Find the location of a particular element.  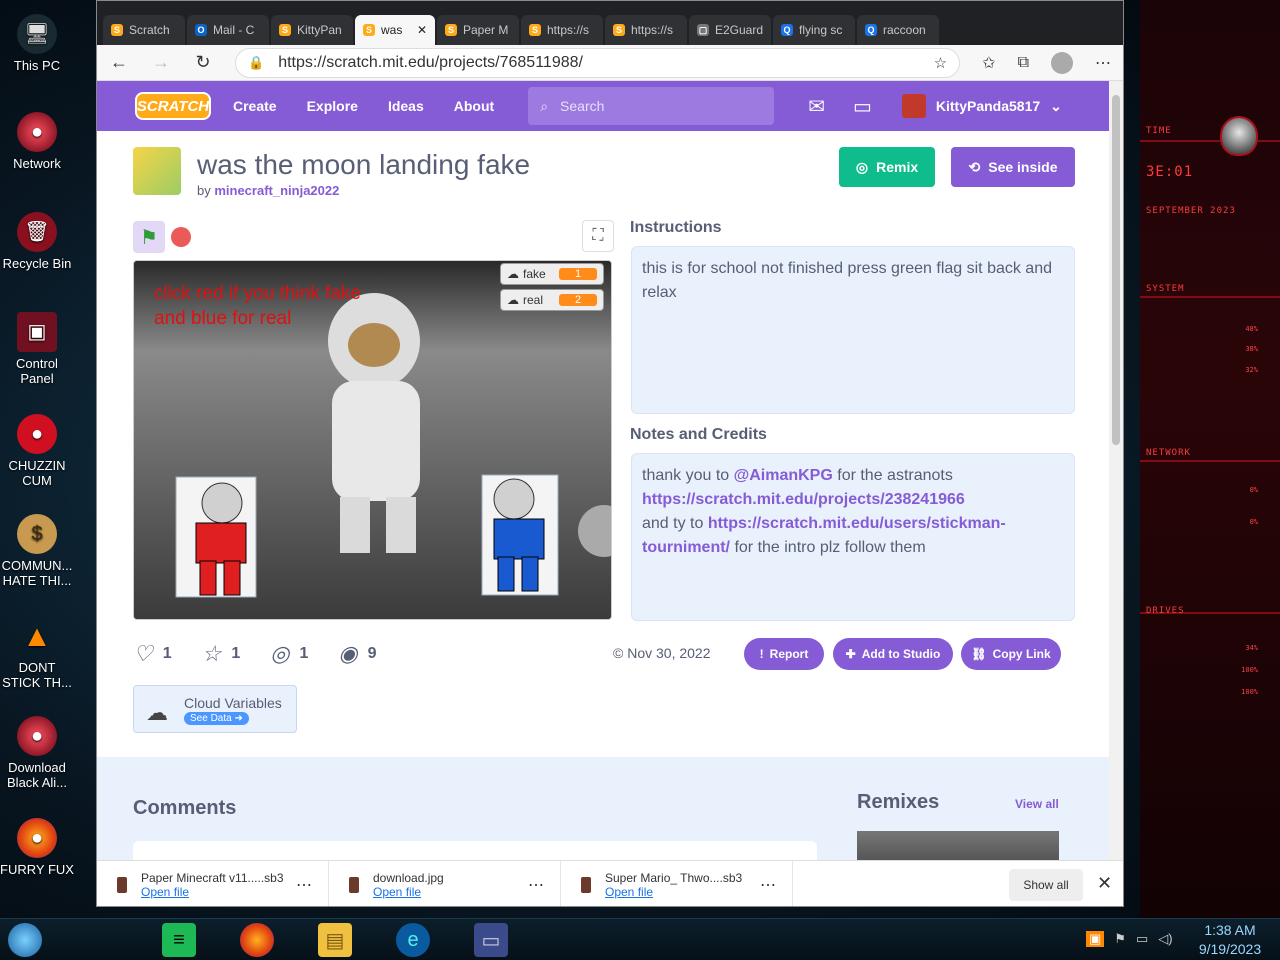

desktop-icon-this-pc: 🖥 This PC is located at coordinates (37, 43).